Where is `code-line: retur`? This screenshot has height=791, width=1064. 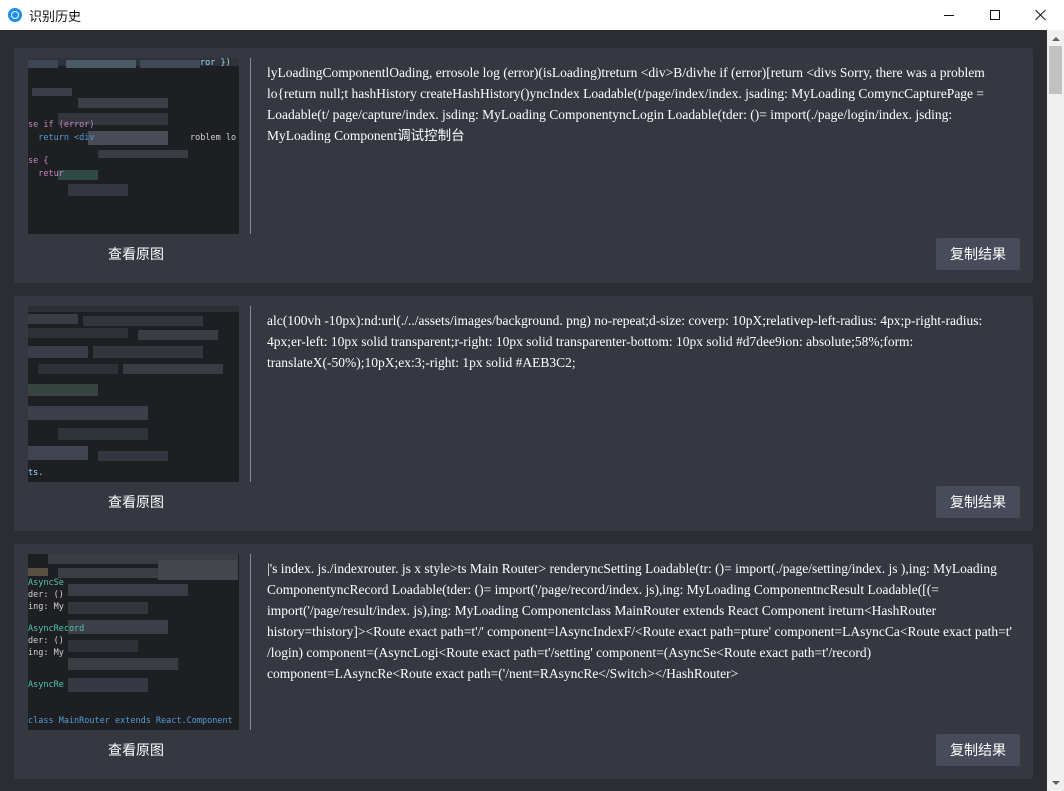
code-line: retur is located at coordinates (46, 174).